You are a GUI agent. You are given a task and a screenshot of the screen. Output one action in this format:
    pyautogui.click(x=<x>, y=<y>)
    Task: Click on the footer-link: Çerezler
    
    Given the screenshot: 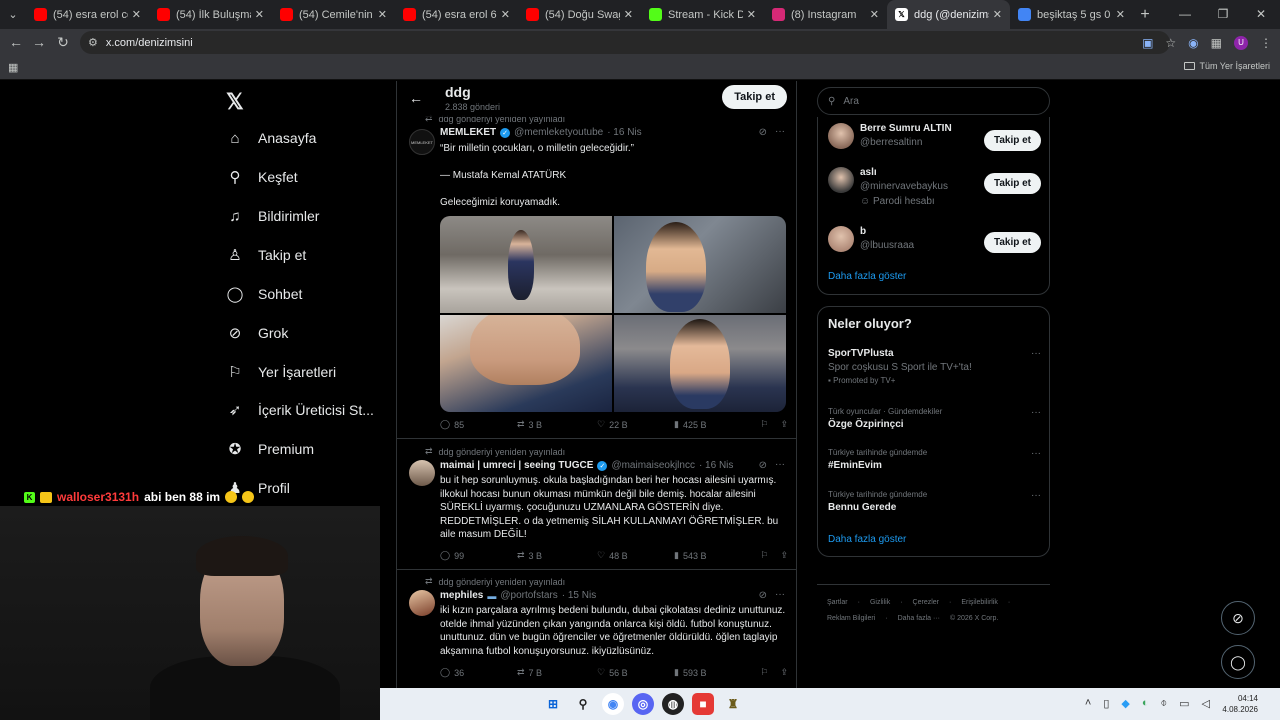 What is the action you would take?
    pyautogui.click(x=926, y=602)
    